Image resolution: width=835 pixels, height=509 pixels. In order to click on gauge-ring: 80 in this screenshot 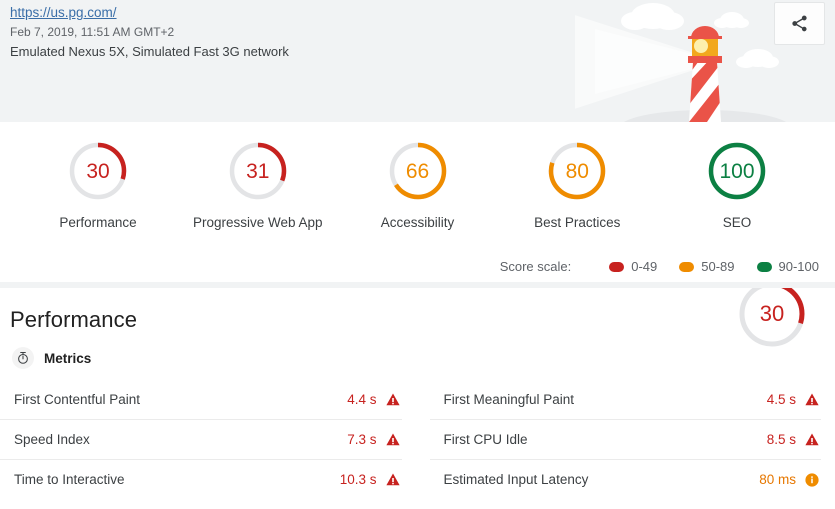, I will do `click(577, 171)`.